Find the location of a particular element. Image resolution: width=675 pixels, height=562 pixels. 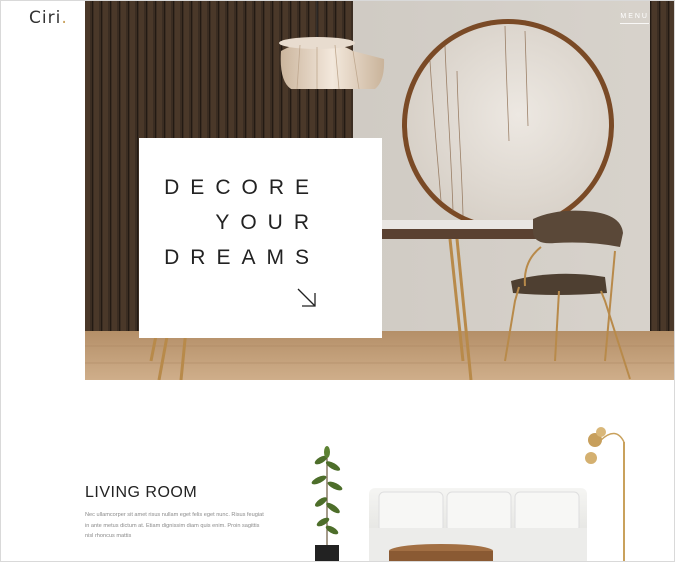

logo-text: Ciri is located at coordinates (45, 18).